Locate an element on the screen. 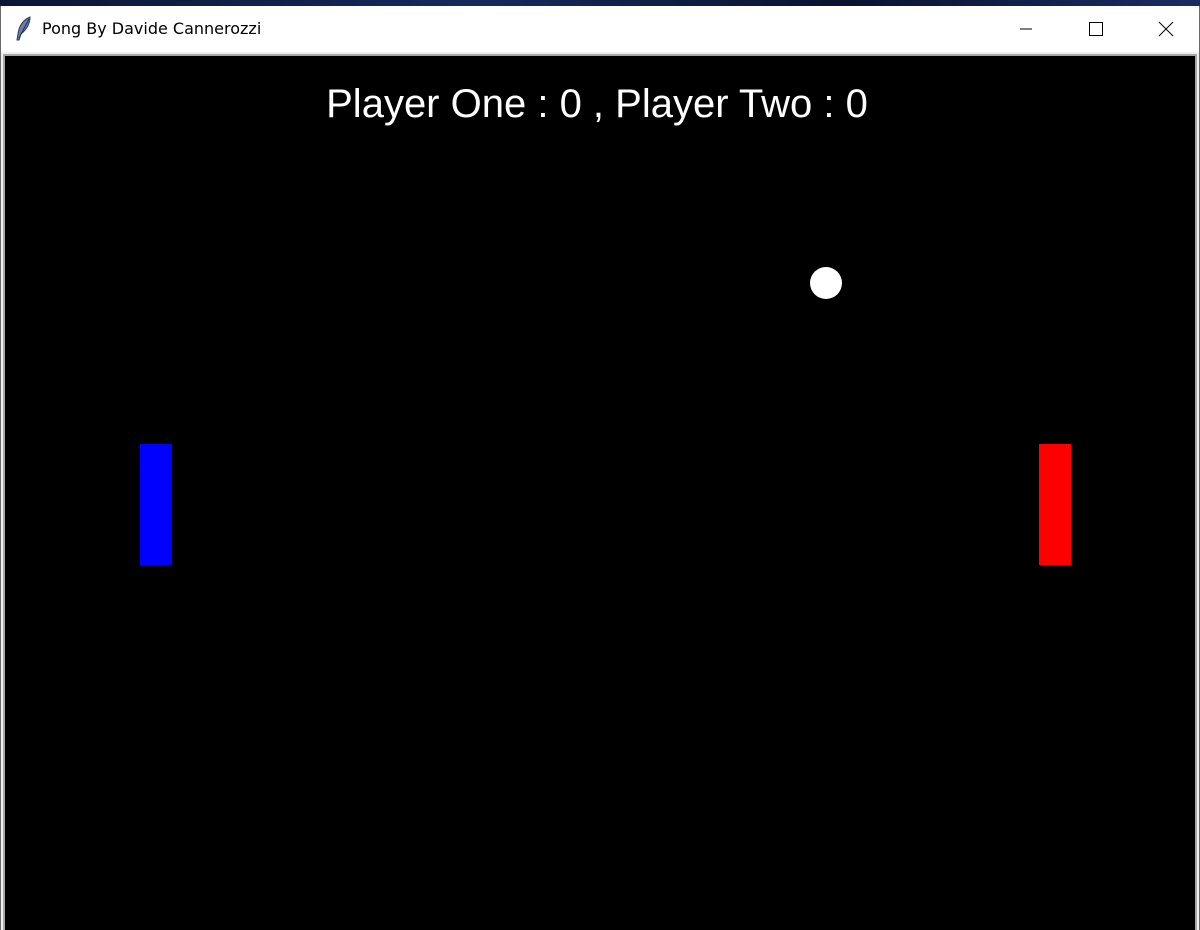  window-title: Pong By Davide Cannerozzi is located at coordinates (152, 28).